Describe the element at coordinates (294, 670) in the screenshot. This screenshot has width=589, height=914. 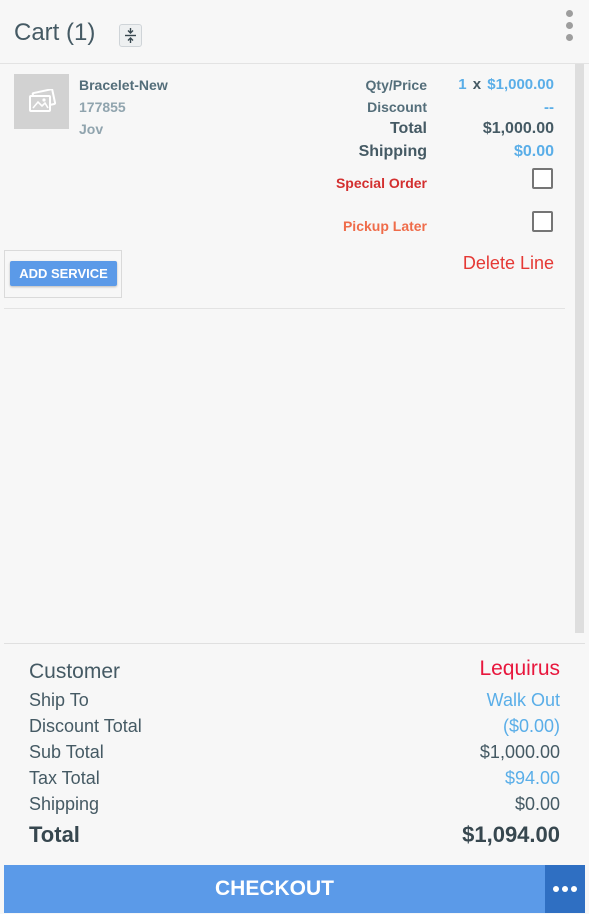
I see `customer-row: Customer Lequirus` at that location.